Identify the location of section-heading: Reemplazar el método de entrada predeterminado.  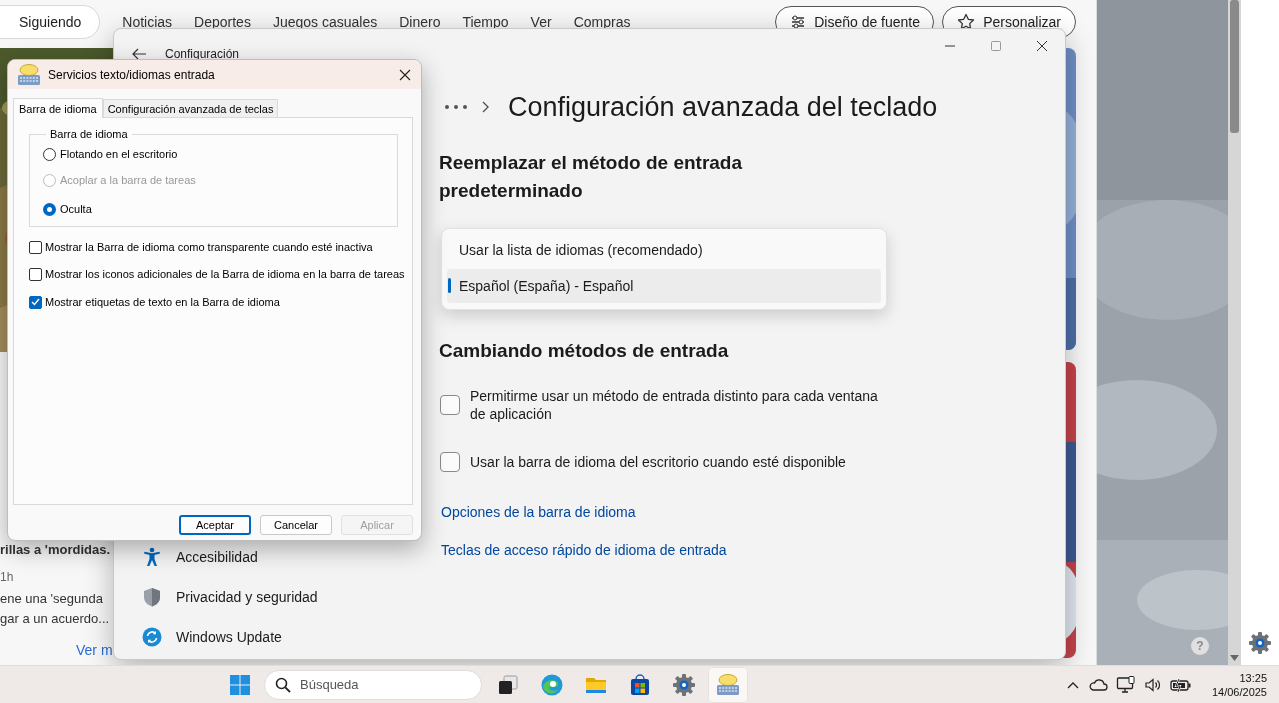
(591, 177).